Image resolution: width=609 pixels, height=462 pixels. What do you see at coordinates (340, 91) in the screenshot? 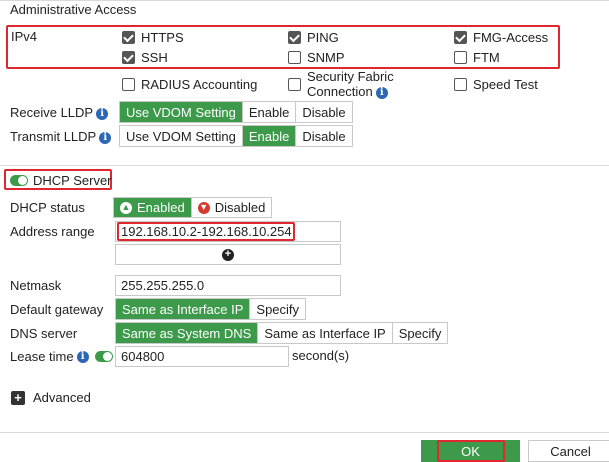
I see `checkbox-label-line2: Connection` at bounding box center [340, 91].